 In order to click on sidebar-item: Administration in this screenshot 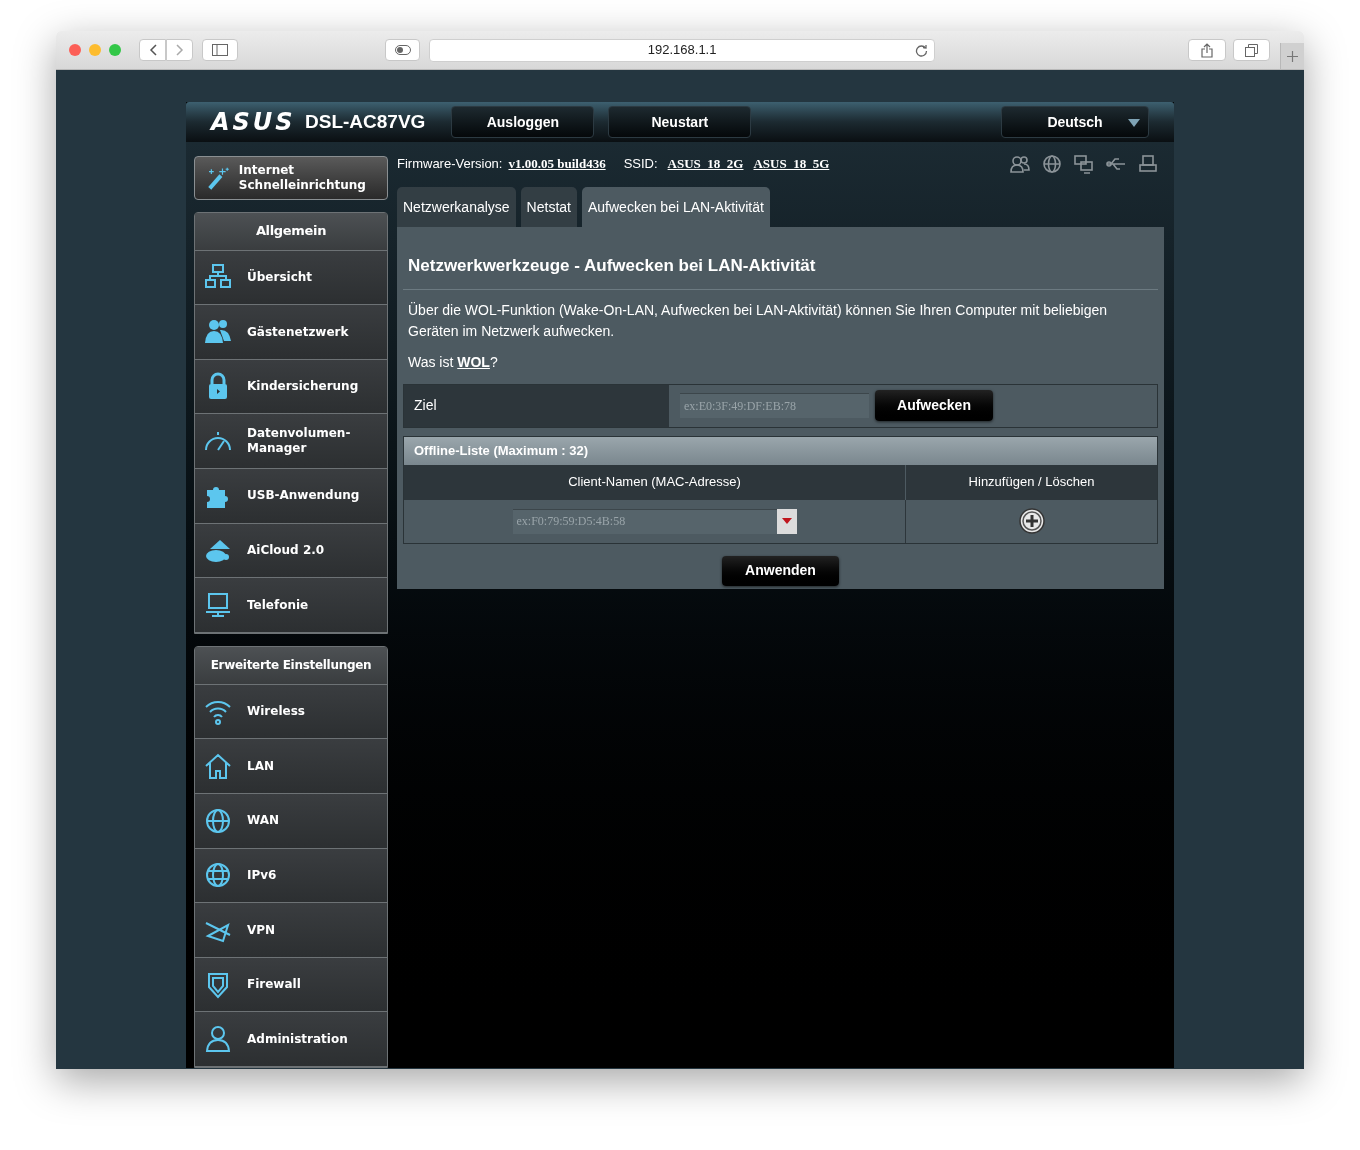, I will do `click(291, 1039)`.